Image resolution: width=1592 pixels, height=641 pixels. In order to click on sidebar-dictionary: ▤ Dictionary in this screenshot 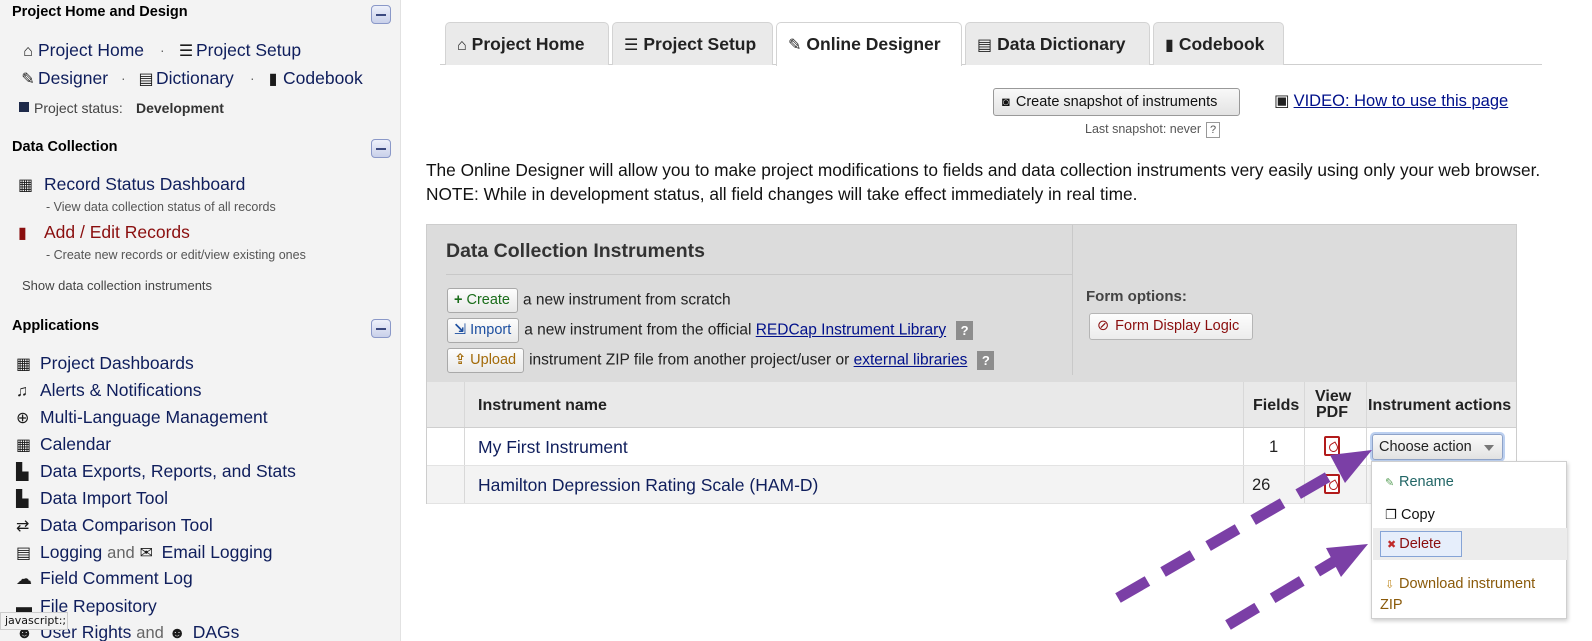, I will do `click(184, 78)`.